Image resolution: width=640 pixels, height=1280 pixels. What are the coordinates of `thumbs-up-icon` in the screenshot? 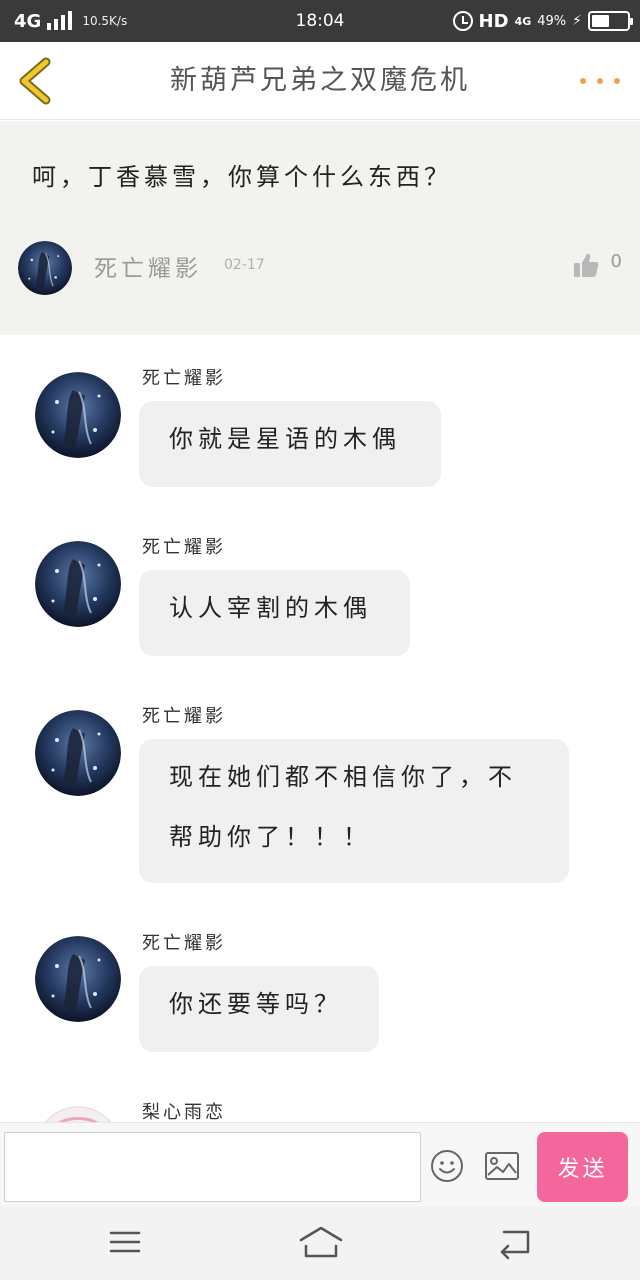 It's located at (586, 265).